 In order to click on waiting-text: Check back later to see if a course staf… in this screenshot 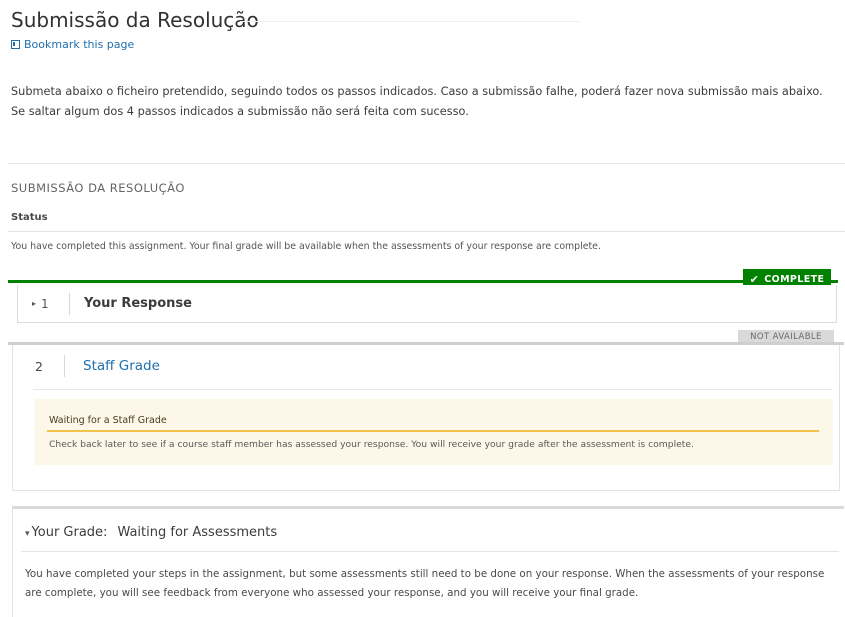, I will do `click(371, 444)`.